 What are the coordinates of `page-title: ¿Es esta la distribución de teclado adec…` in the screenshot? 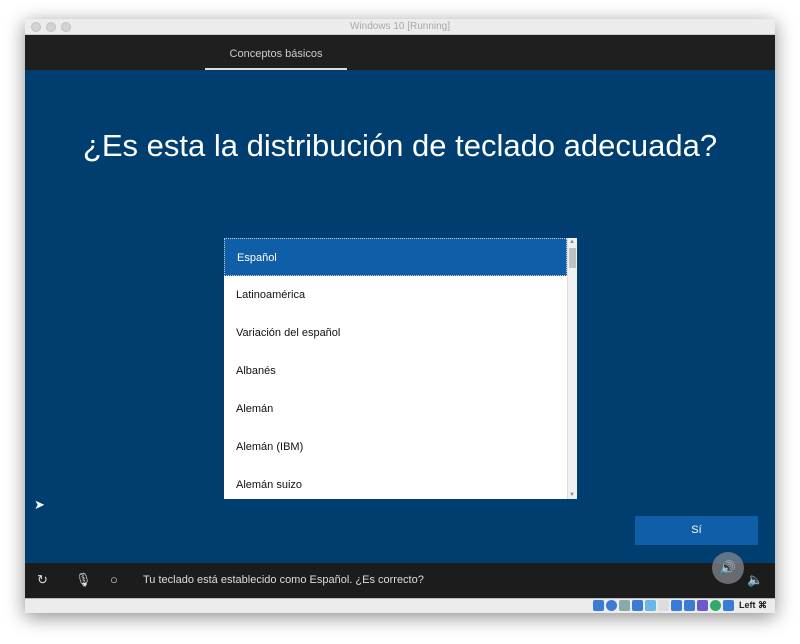 It's located at (400, 145).